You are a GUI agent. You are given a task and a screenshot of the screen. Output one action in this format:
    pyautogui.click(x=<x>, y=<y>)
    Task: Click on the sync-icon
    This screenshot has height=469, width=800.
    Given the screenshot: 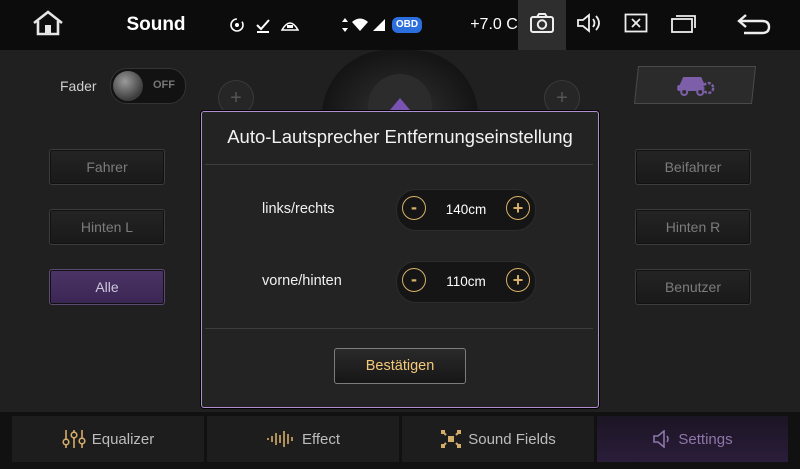 What is the action you would take?
    pyautogui.click(x=237, y=25)
    